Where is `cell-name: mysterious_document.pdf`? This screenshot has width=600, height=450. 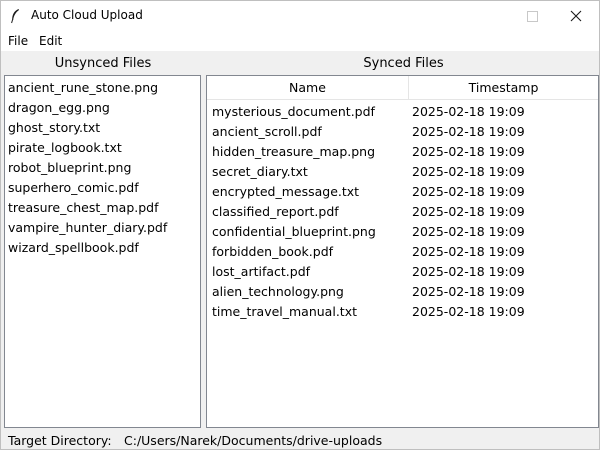
cell-name: mysterious_document.pdf is located at coordinates (293, 111).